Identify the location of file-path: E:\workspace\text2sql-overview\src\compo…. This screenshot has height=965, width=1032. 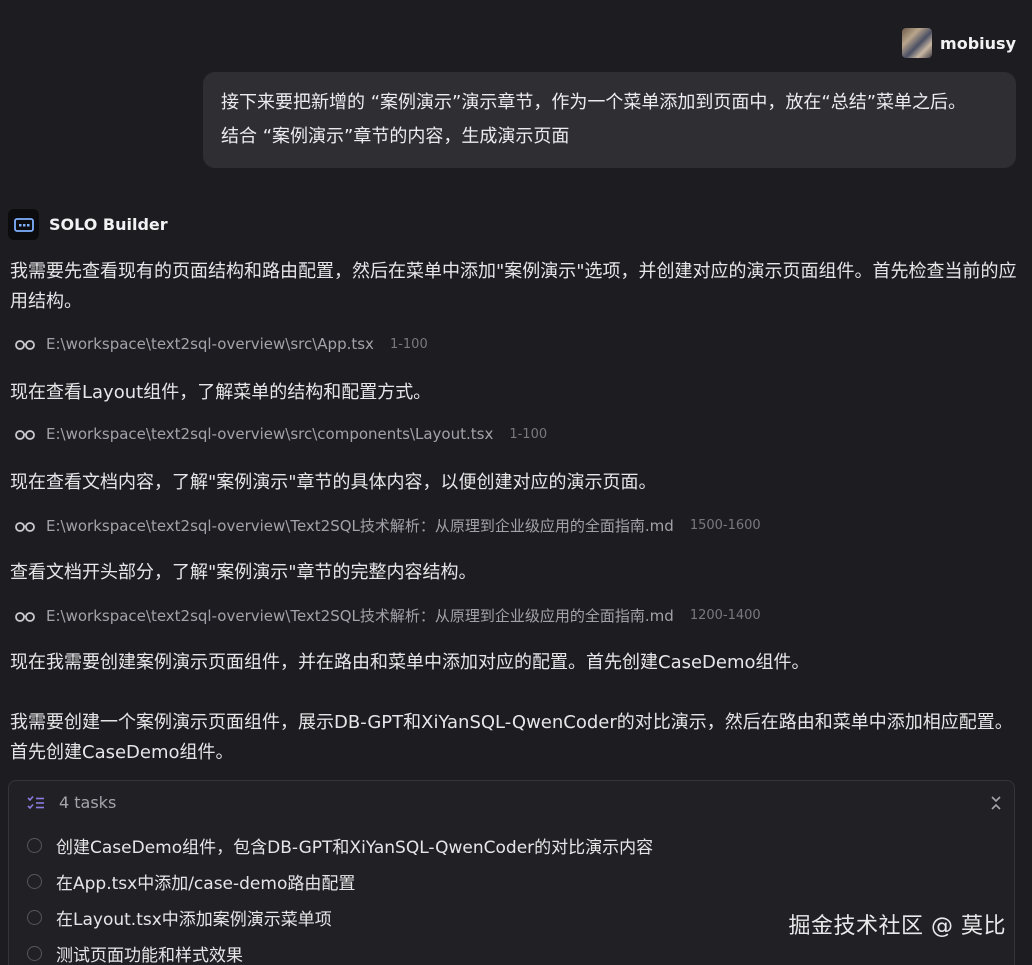
(270, 434).